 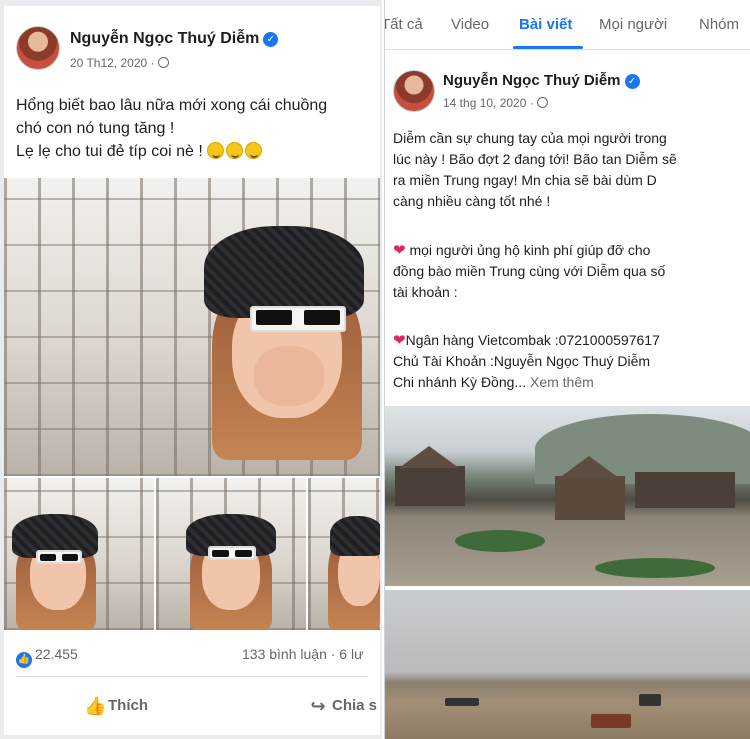 What do you see at coordinates (47, 657) in the screenshot?
I see `left-likes-count: 👍 22.455` at bounding box center [47, 657].